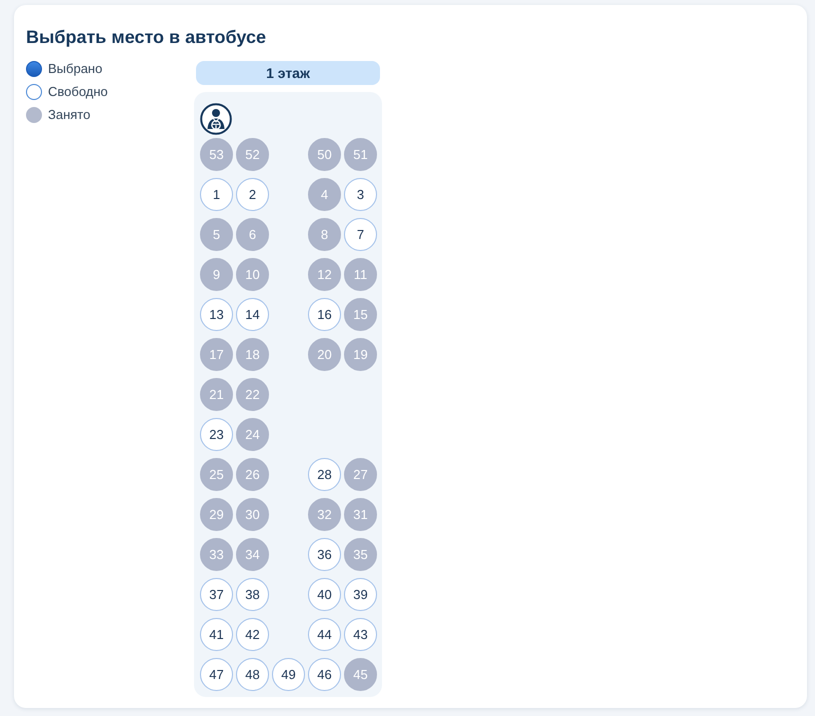 The width and height of the screenshot is (815, 716). Describe the element at coordinates (360, 274) in the screenshot. I see `seat-button: 11` at that location.